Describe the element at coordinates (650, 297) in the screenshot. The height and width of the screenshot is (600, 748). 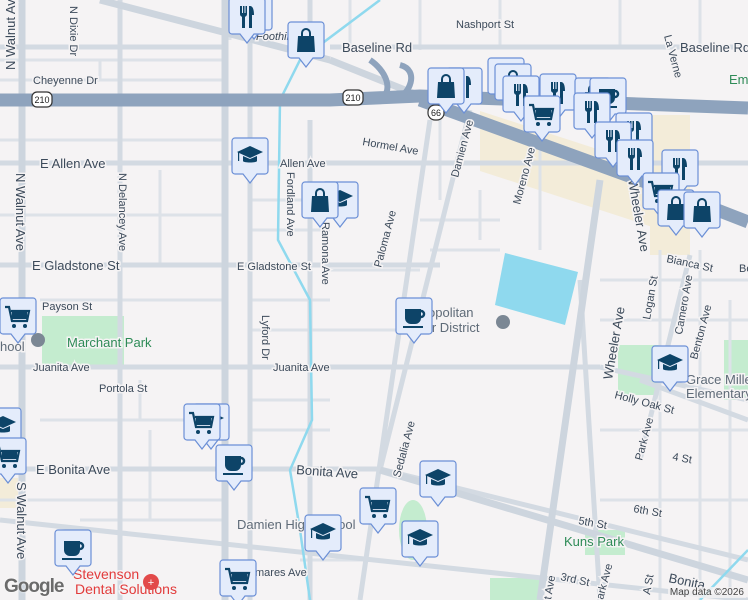
I see `street-label: Logan St` at that location.